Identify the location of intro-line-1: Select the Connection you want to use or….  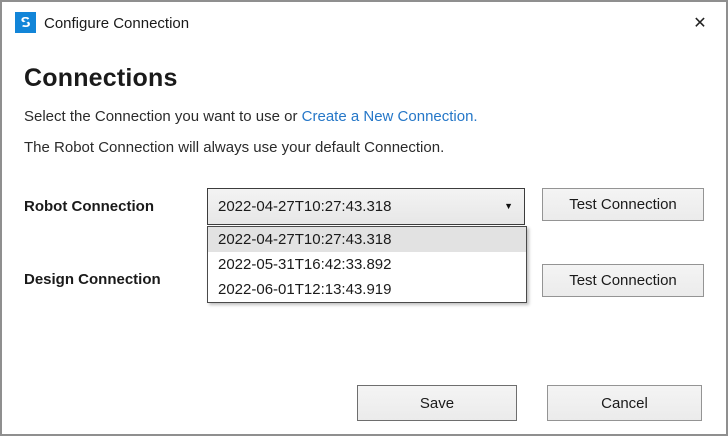
(251, 116).